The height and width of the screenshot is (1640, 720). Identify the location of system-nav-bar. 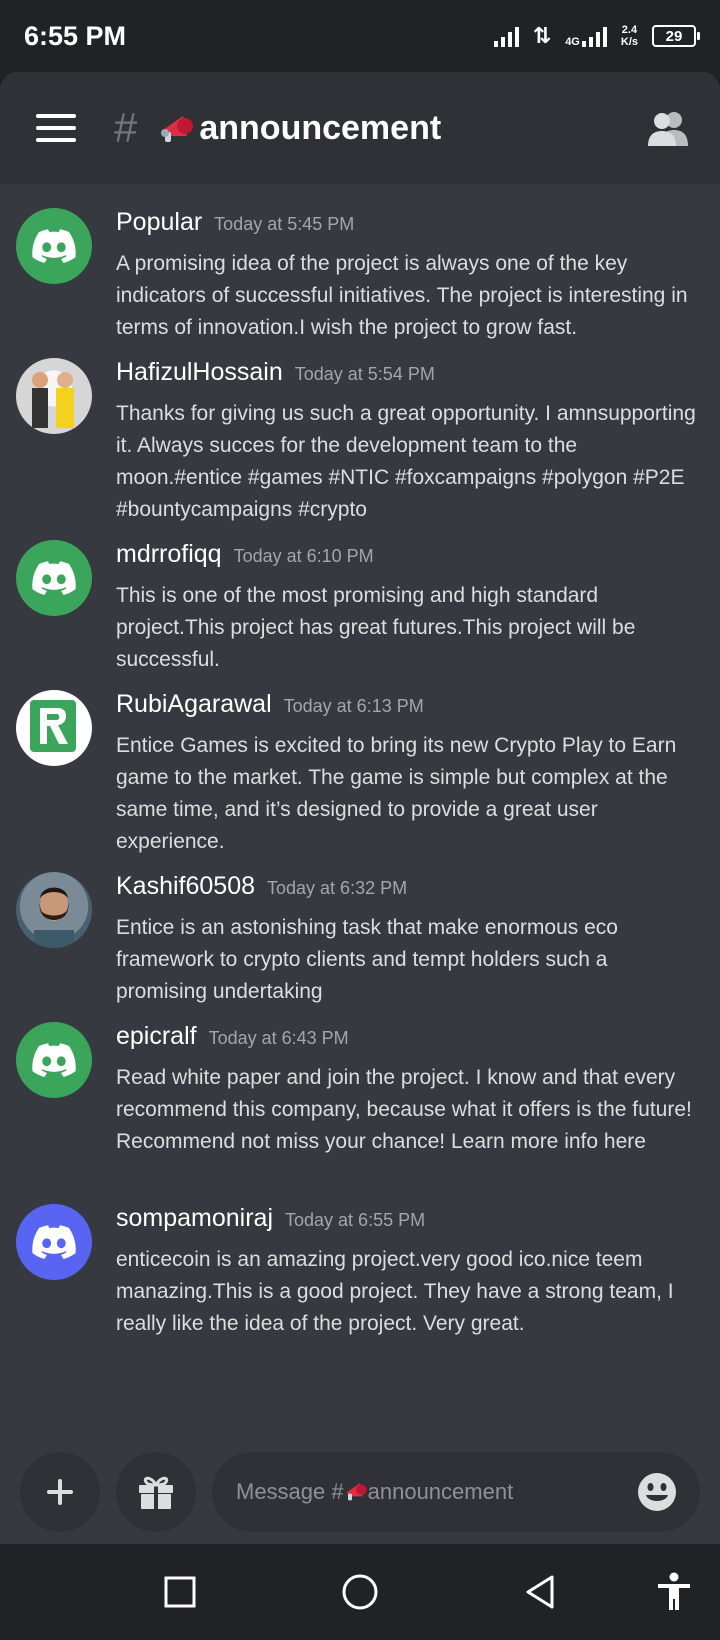
(360, 1592).